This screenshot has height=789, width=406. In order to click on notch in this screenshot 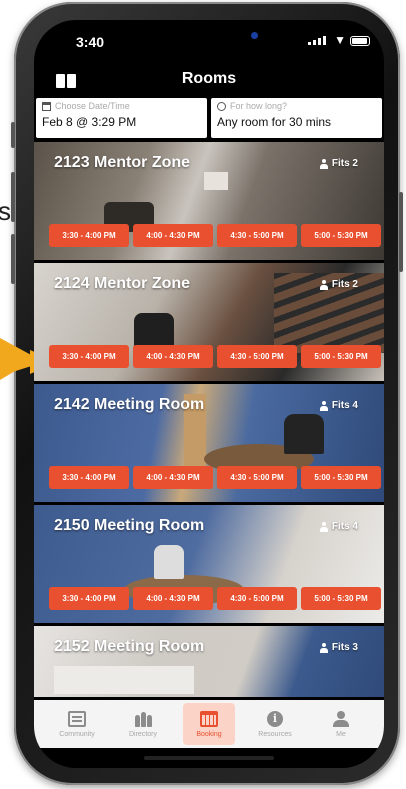, I will do `click(210, 34)`.